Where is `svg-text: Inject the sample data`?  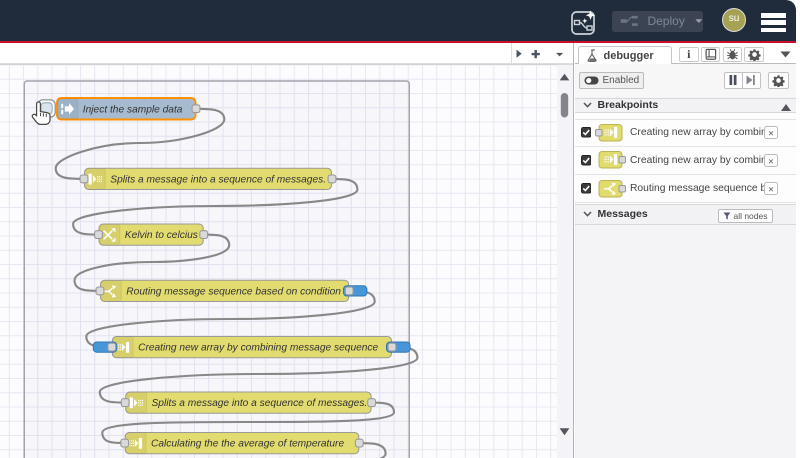
svg-text: Inject the sample data is located at coordinates (133, 109).